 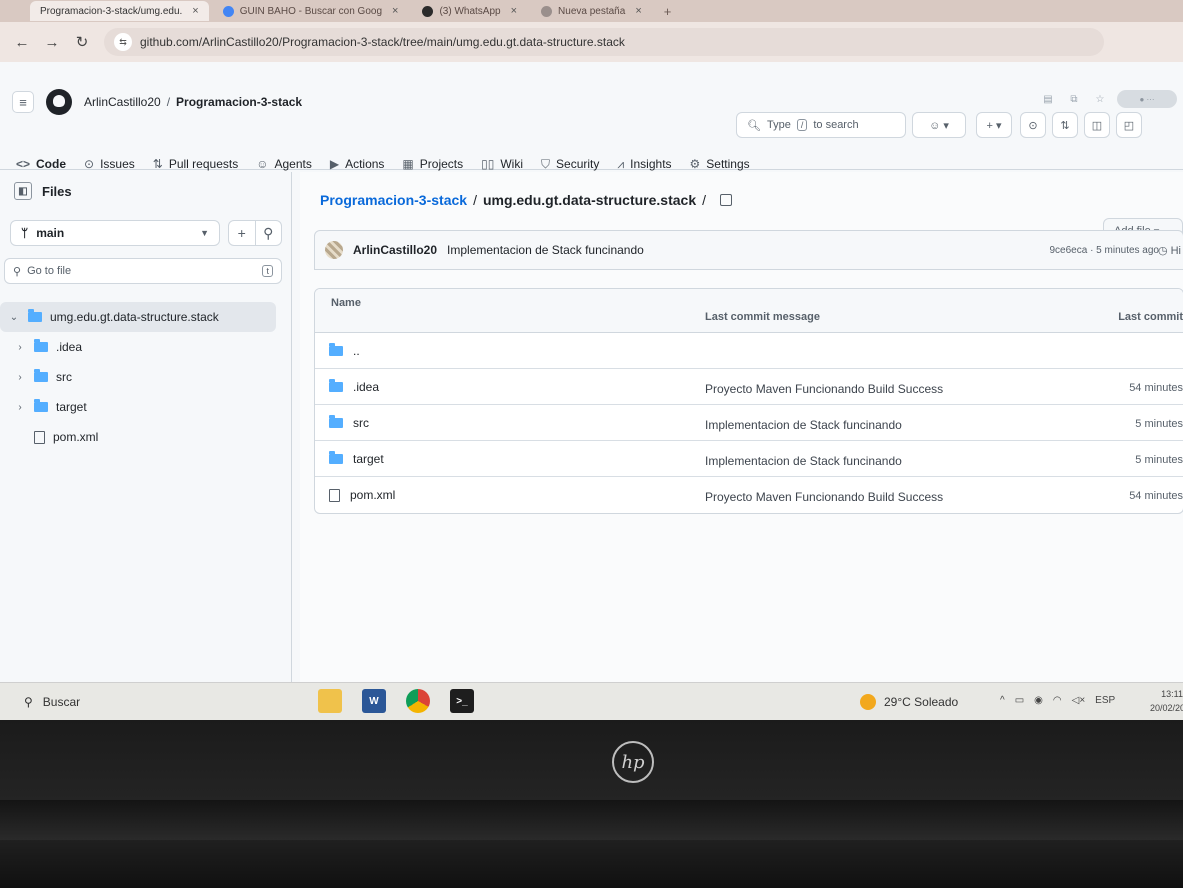 I want to click on word-icon: W, so click(x=374, y=701).